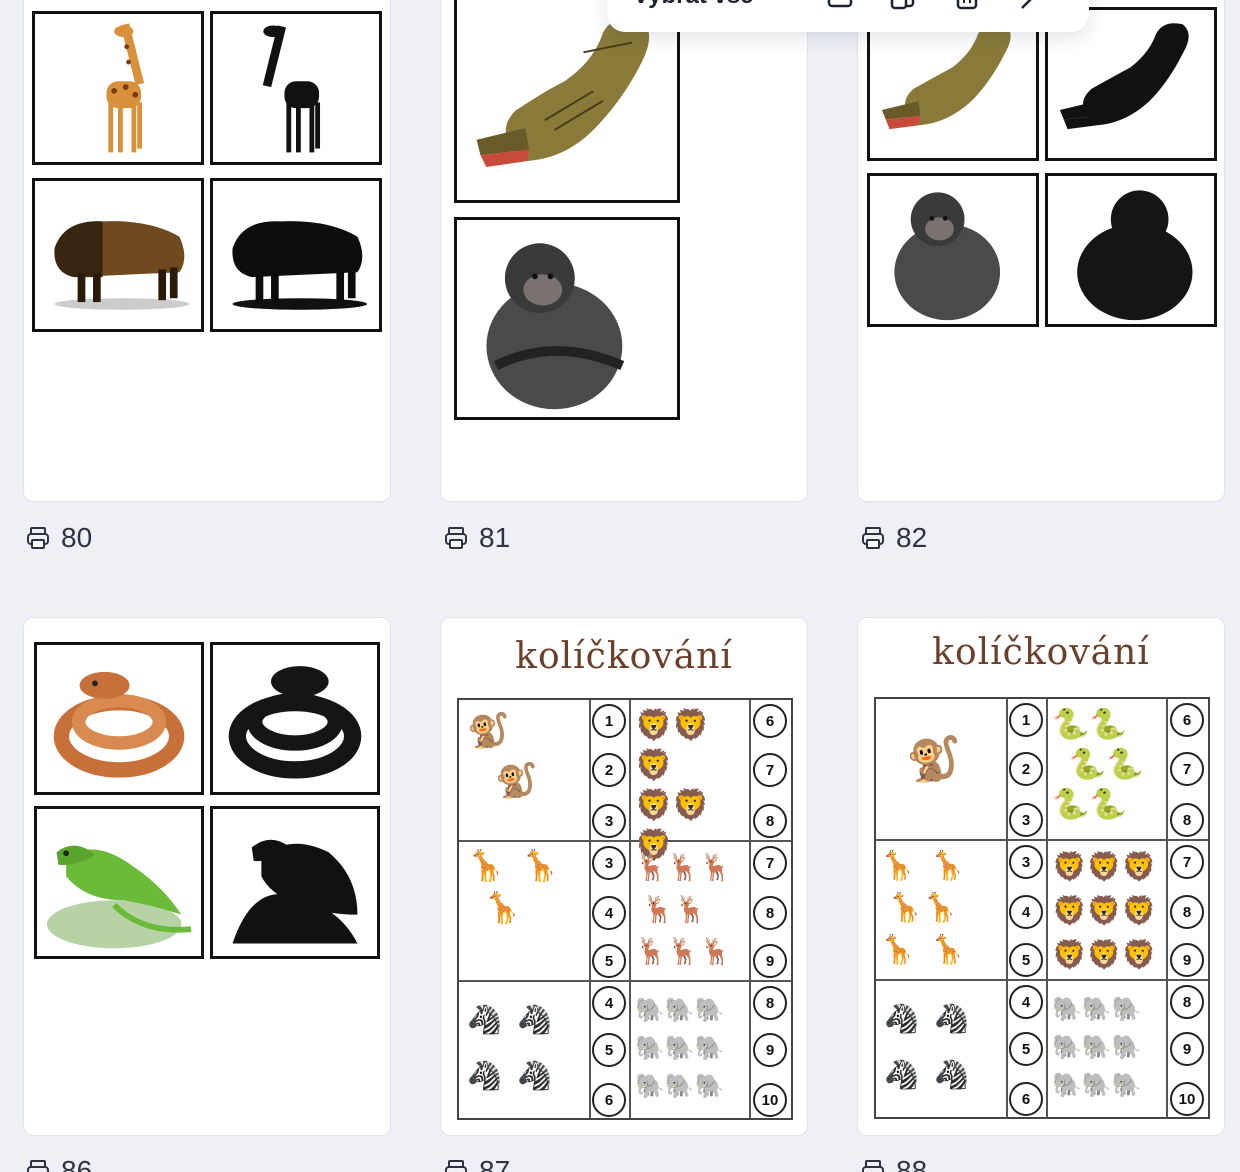  What do you see at coordinates (1104, 910) in the screenshot?
I see `lion-group: 🦁🦁🦁 🦁🦁🦁 🦁🦁🦁` at bounding box center [1104, 910].